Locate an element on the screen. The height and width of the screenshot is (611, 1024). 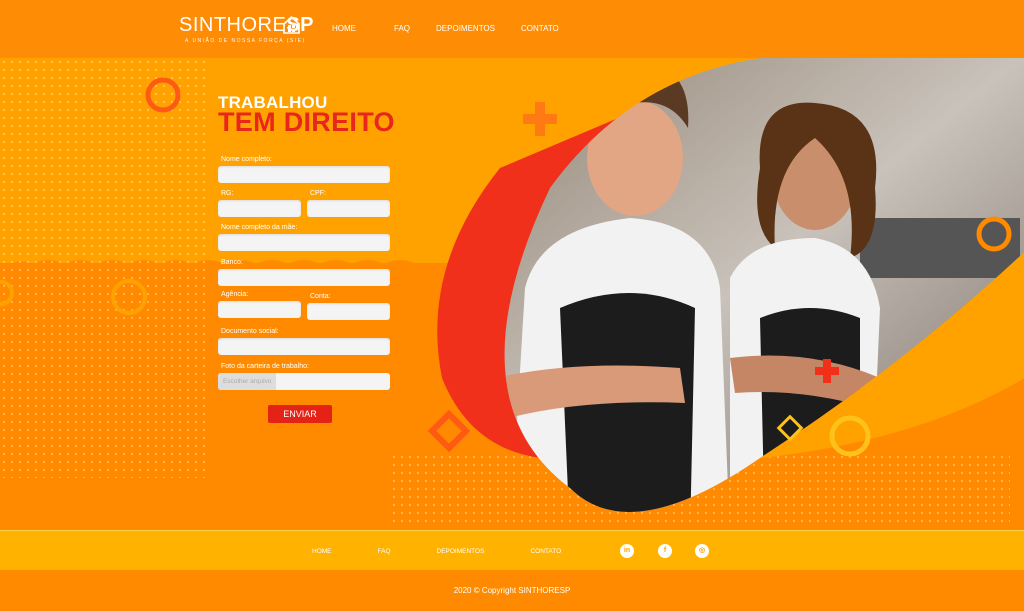
social-doc-label: Documento social: is located at coordinates (250, 331).